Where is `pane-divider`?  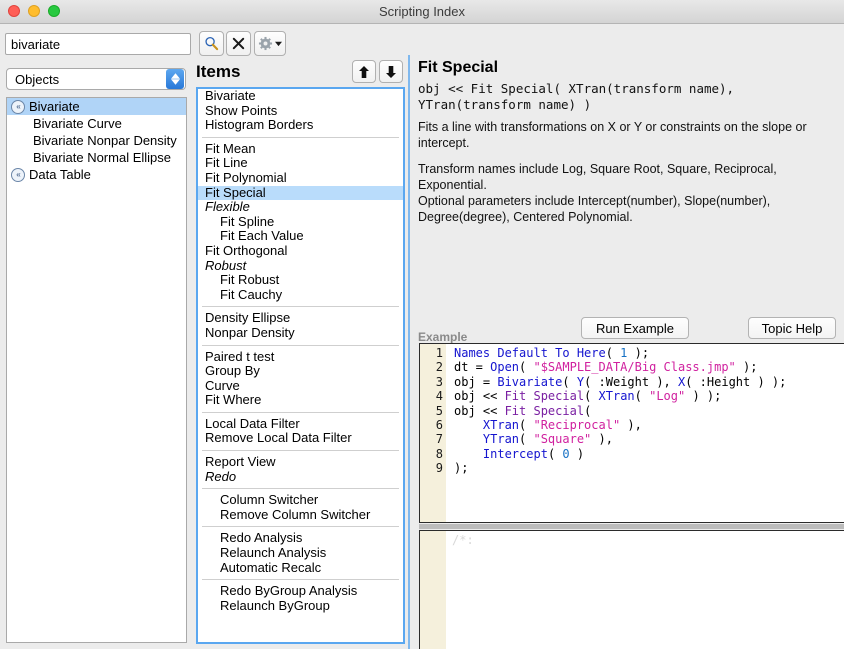
pane-divider is located at coordinates (631, 526).